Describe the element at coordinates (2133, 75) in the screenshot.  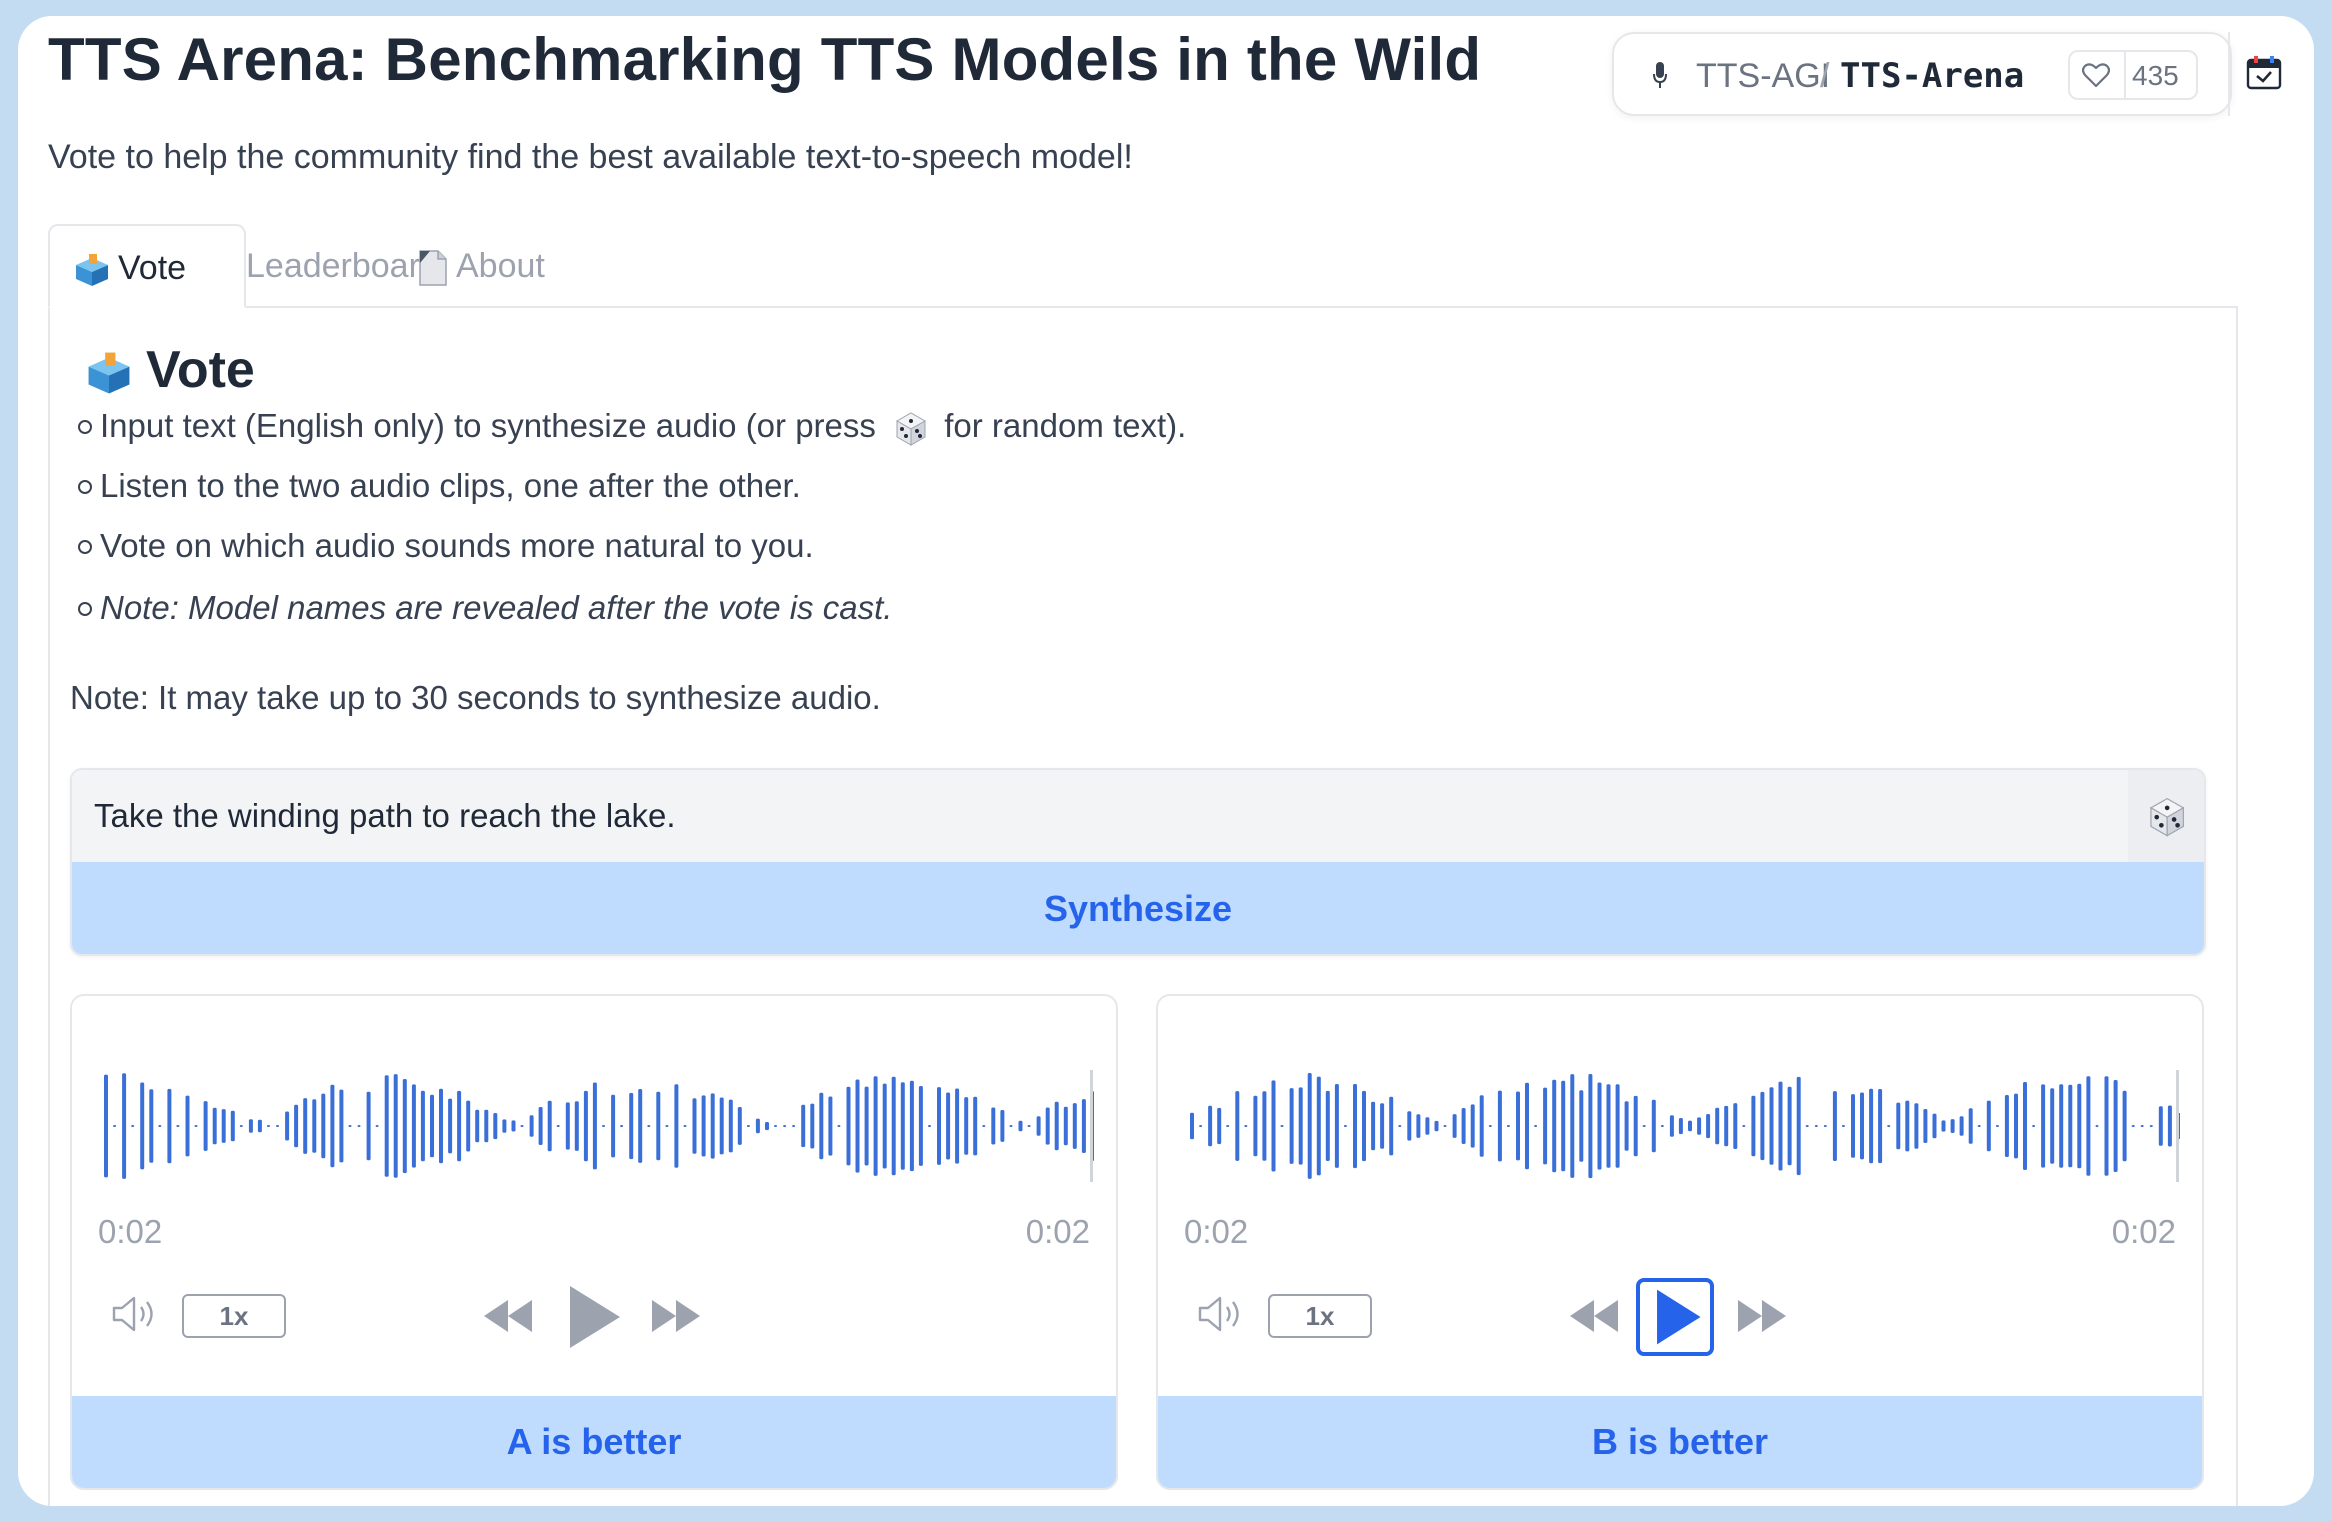
I see `like-button: 435` at that location.